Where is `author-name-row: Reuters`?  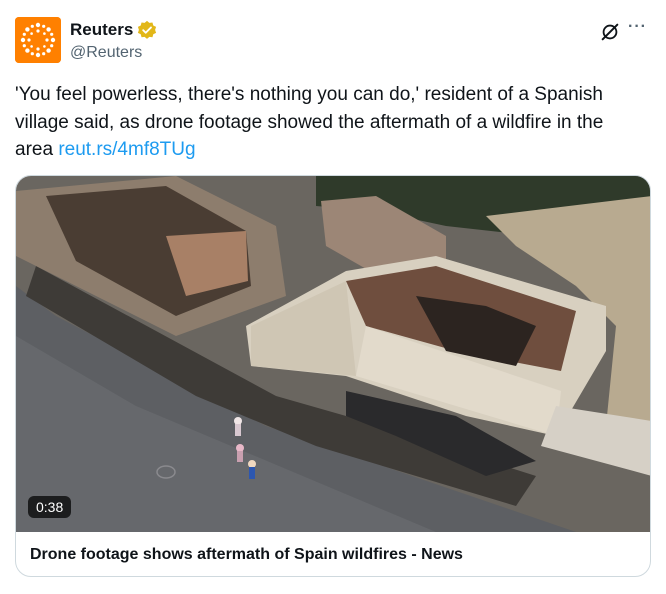
author-name-row: Reuters is located at coordinates (113, 30).